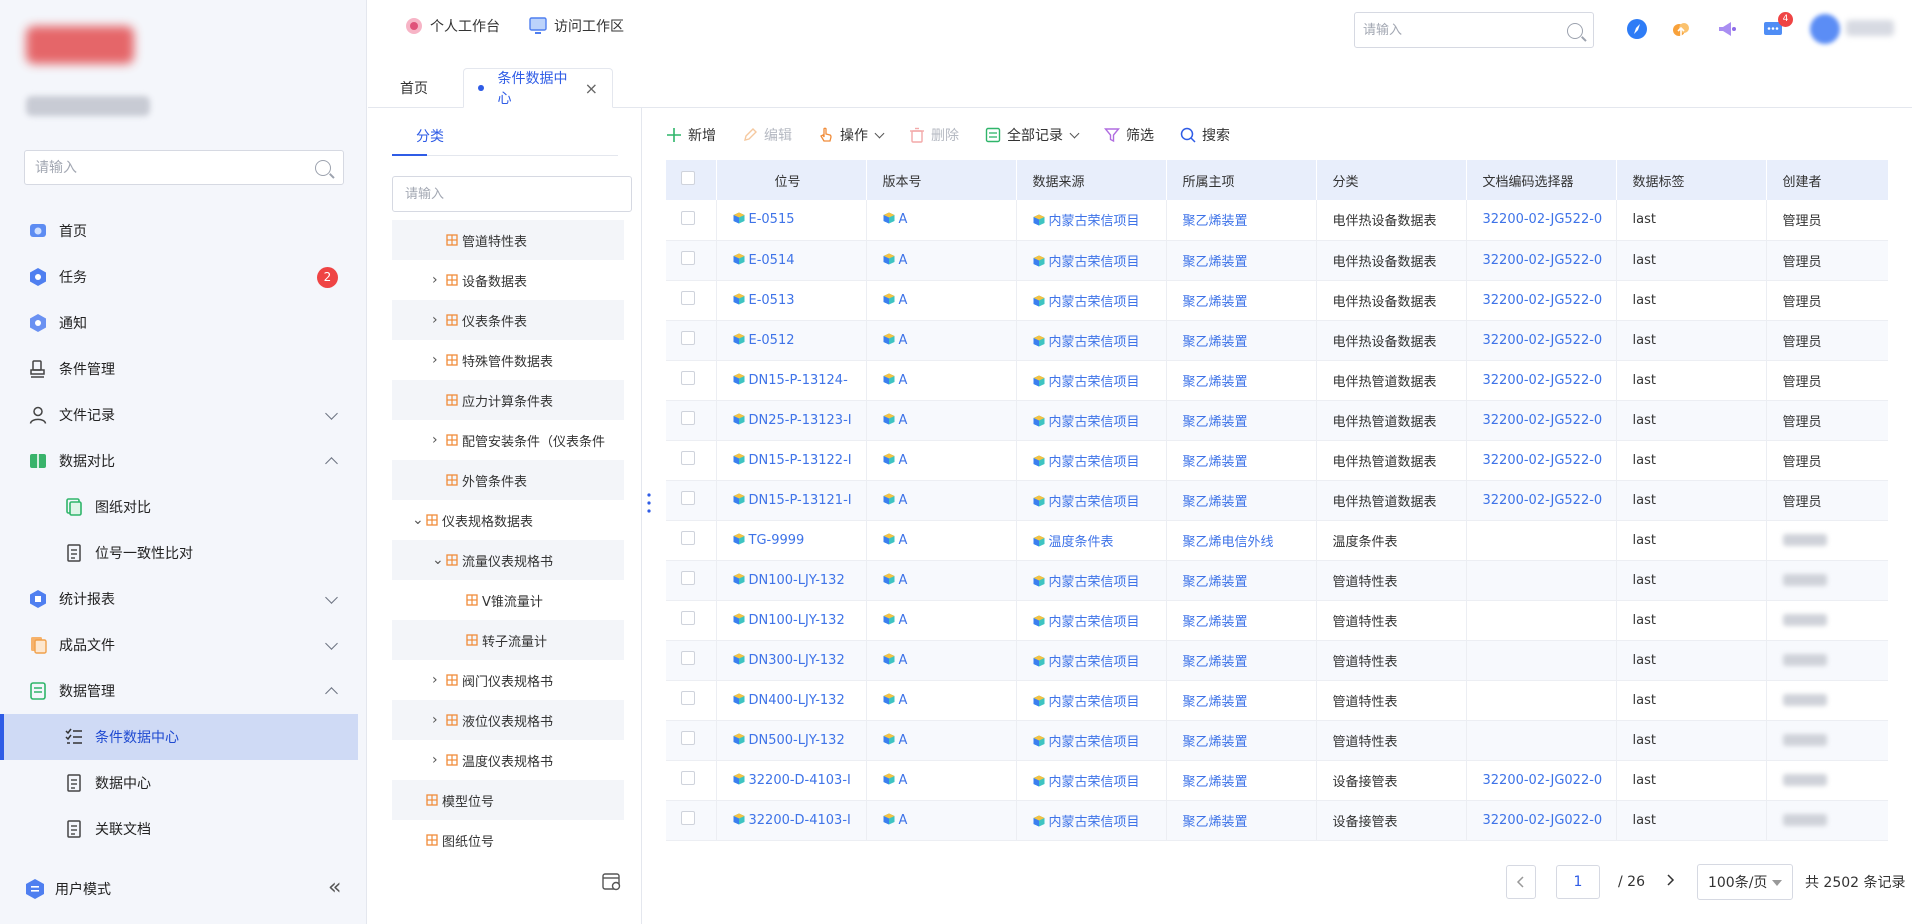 This screenshot has height=924, width=1912. I want to click on tree-node: › 液位仪表规格书, so click(508, 720).